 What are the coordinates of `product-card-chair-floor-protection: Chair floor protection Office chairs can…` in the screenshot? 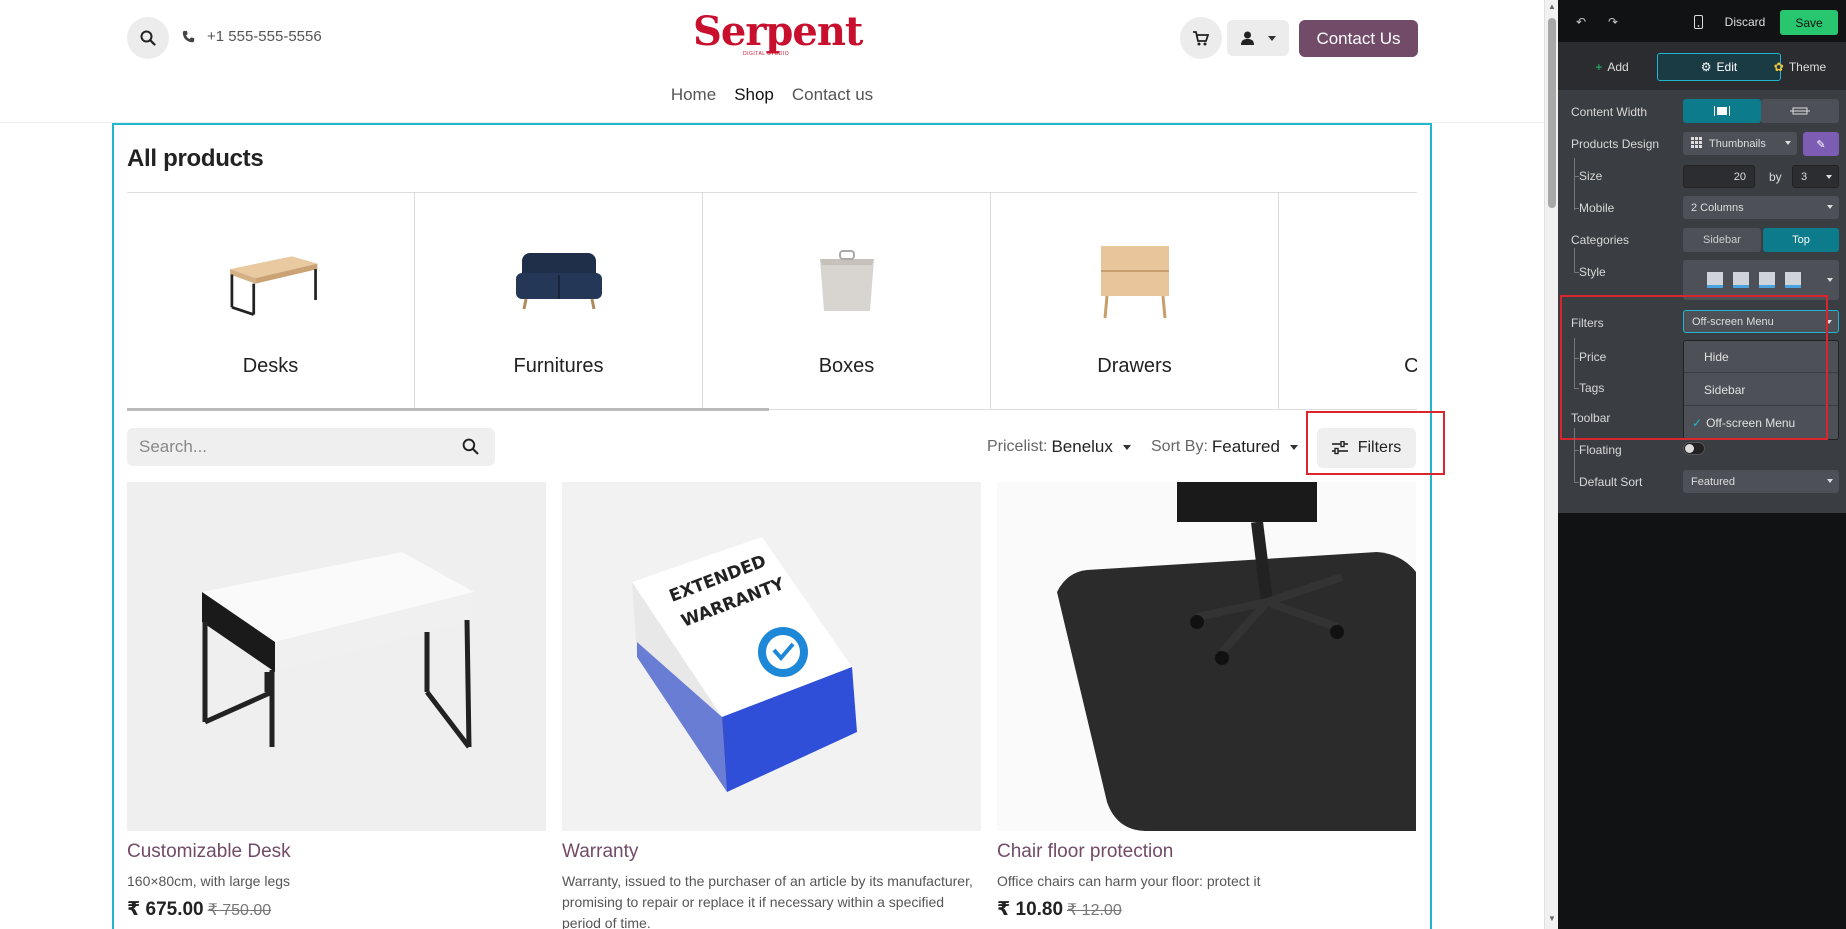 It's located at (1206, 701).